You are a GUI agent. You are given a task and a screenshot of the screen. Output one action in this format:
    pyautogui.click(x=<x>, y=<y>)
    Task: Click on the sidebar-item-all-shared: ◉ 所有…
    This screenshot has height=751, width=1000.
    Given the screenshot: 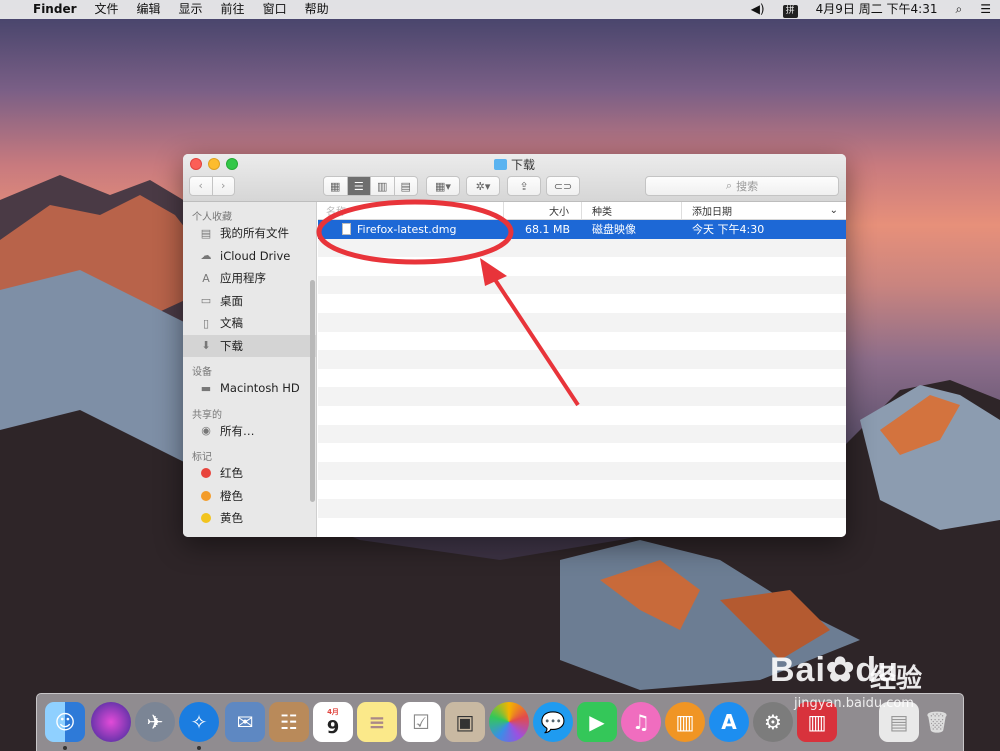 What is the action you would take?
    pyautogui.click(x=249, y=431)
    